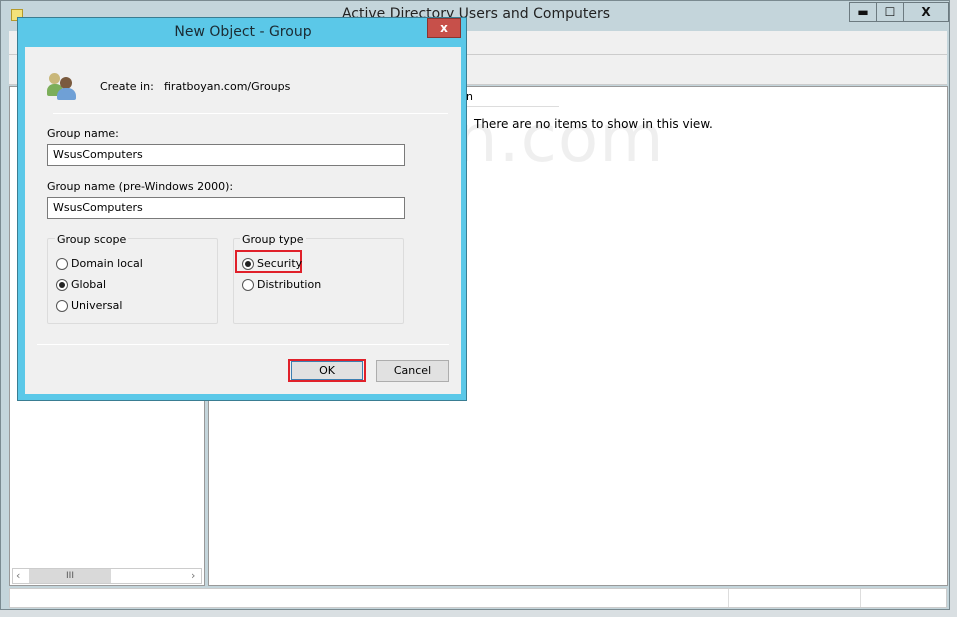 The image size is (957, 617). What do you see at coordinates (70, 576) in the screenshot?
I see `scroll-thumb: III` at bounding box center [70, 576].